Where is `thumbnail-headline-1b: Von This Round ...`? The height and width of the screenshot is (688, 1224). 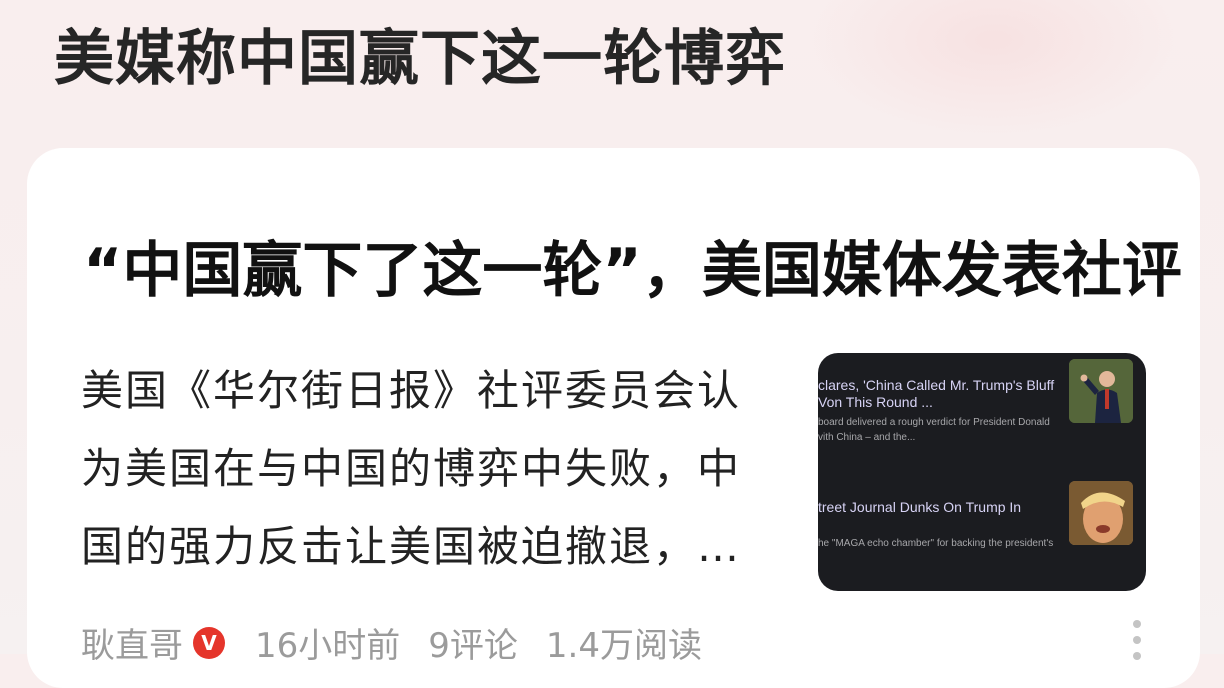 thumbnail-headline-1b: Von This Round ... is located at coordinates (875, 402).